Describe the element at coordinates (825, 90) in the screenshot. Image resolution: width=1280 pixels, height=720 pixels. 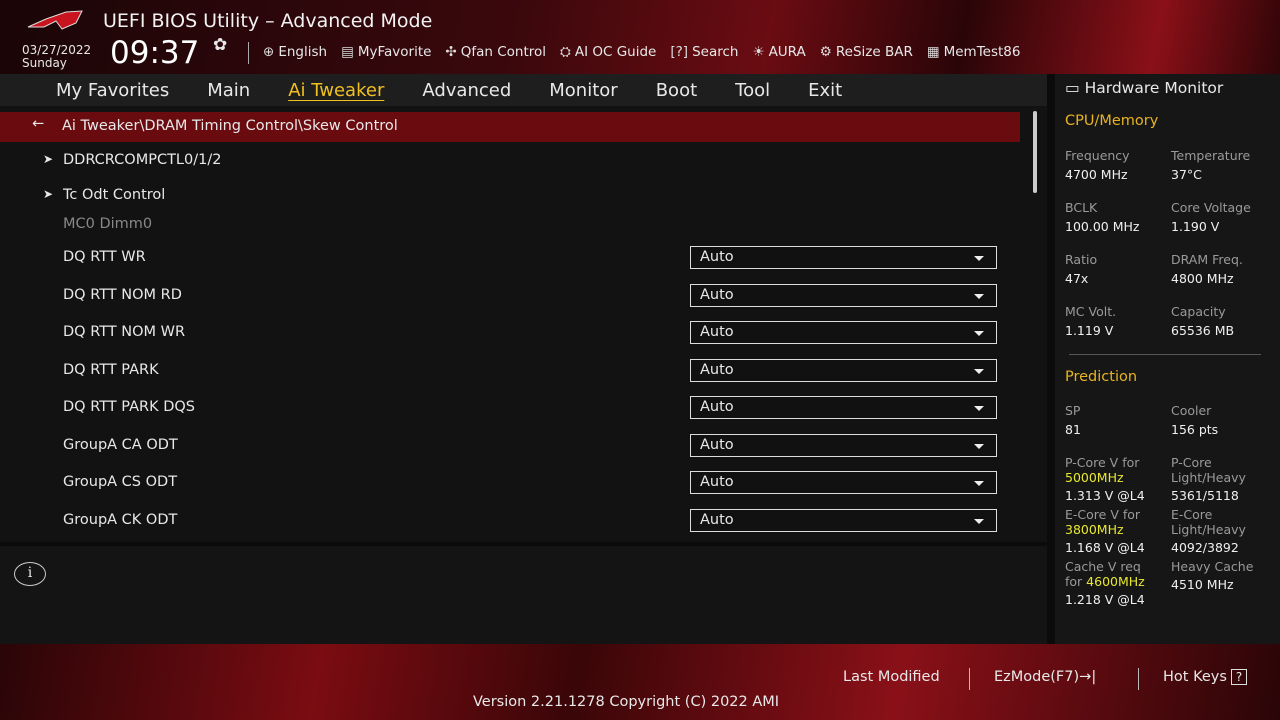
I see `tab-exit: Exit` at that location.